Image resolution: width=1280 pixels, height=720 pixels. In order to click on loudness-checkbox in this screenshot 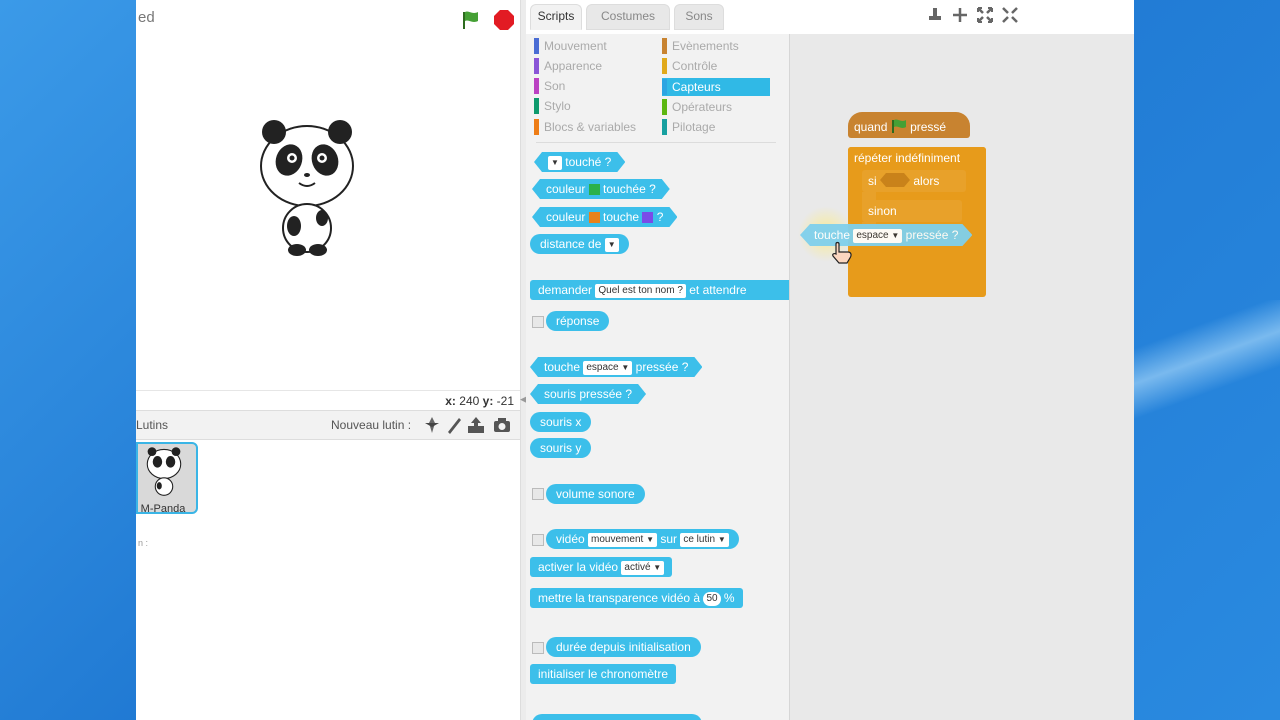, I will do `click(538, 494)`.